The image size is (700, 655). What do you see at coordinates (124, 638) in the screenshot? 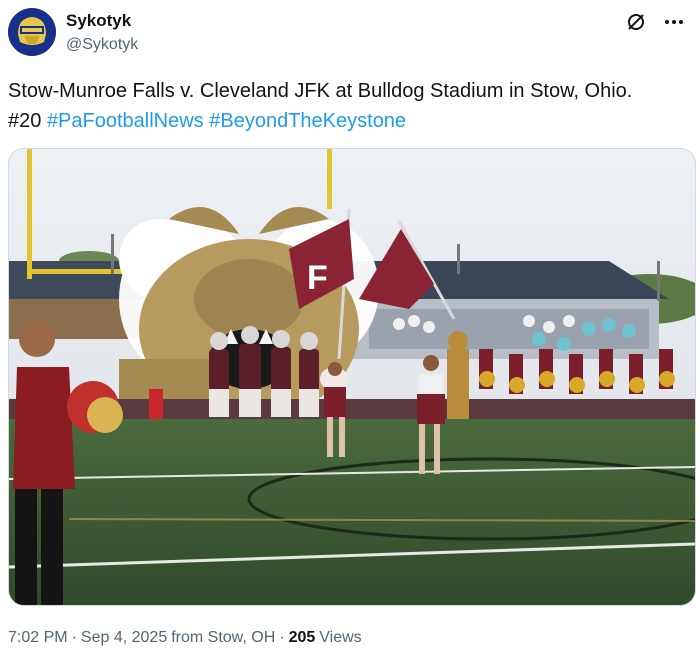
I see `tweet-date: Sep 4, 2025` at bounding box center [124, 638].